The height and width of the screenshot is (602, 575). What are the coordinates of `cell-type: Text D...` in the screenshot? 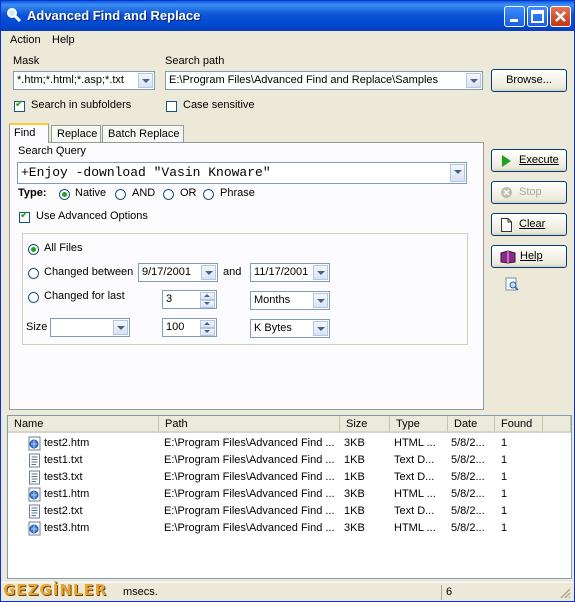 It's located at (414, 511).